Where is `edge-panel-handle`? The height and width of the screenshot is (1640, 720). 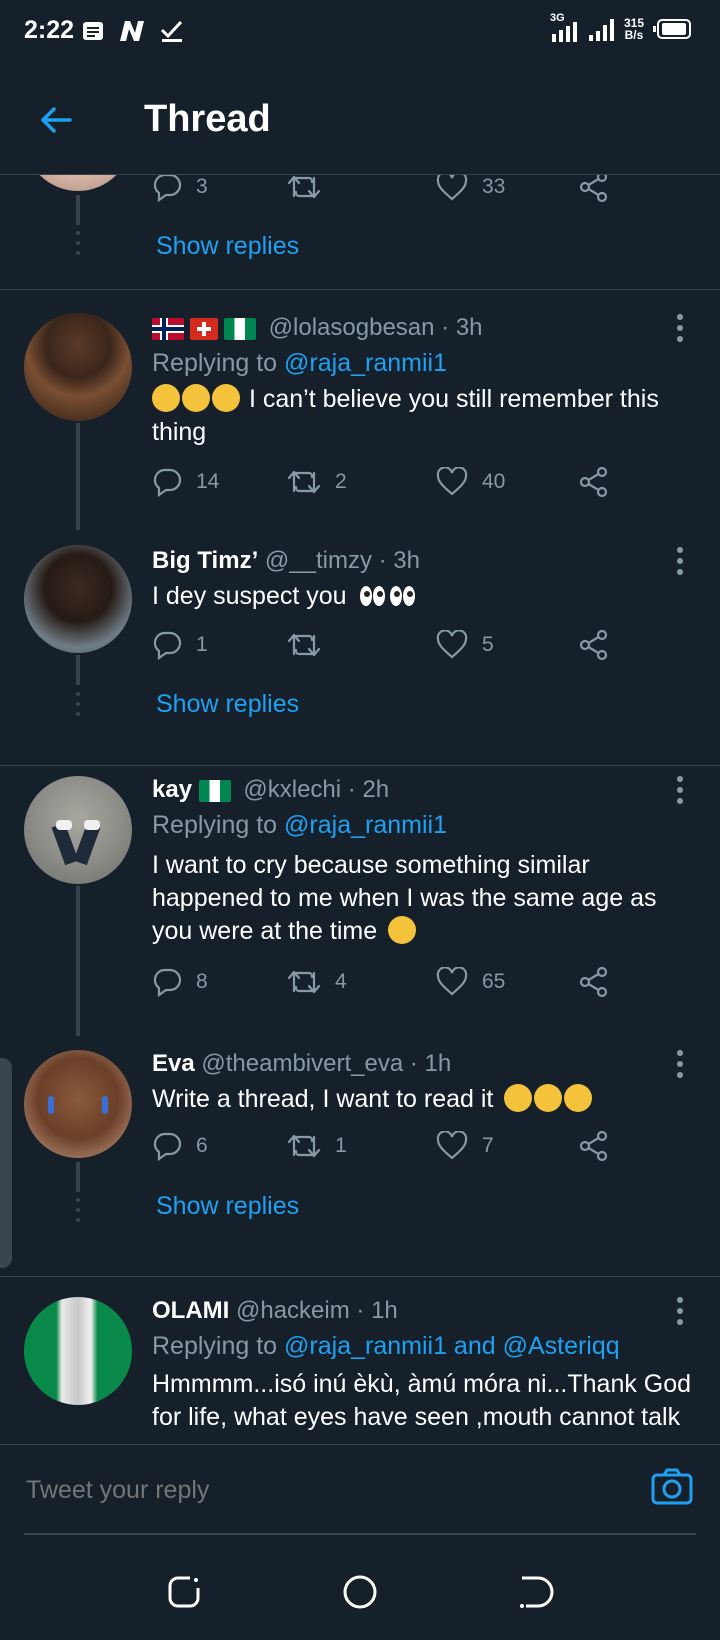 edge-panel-handle is located at coordinates (6, 1163).